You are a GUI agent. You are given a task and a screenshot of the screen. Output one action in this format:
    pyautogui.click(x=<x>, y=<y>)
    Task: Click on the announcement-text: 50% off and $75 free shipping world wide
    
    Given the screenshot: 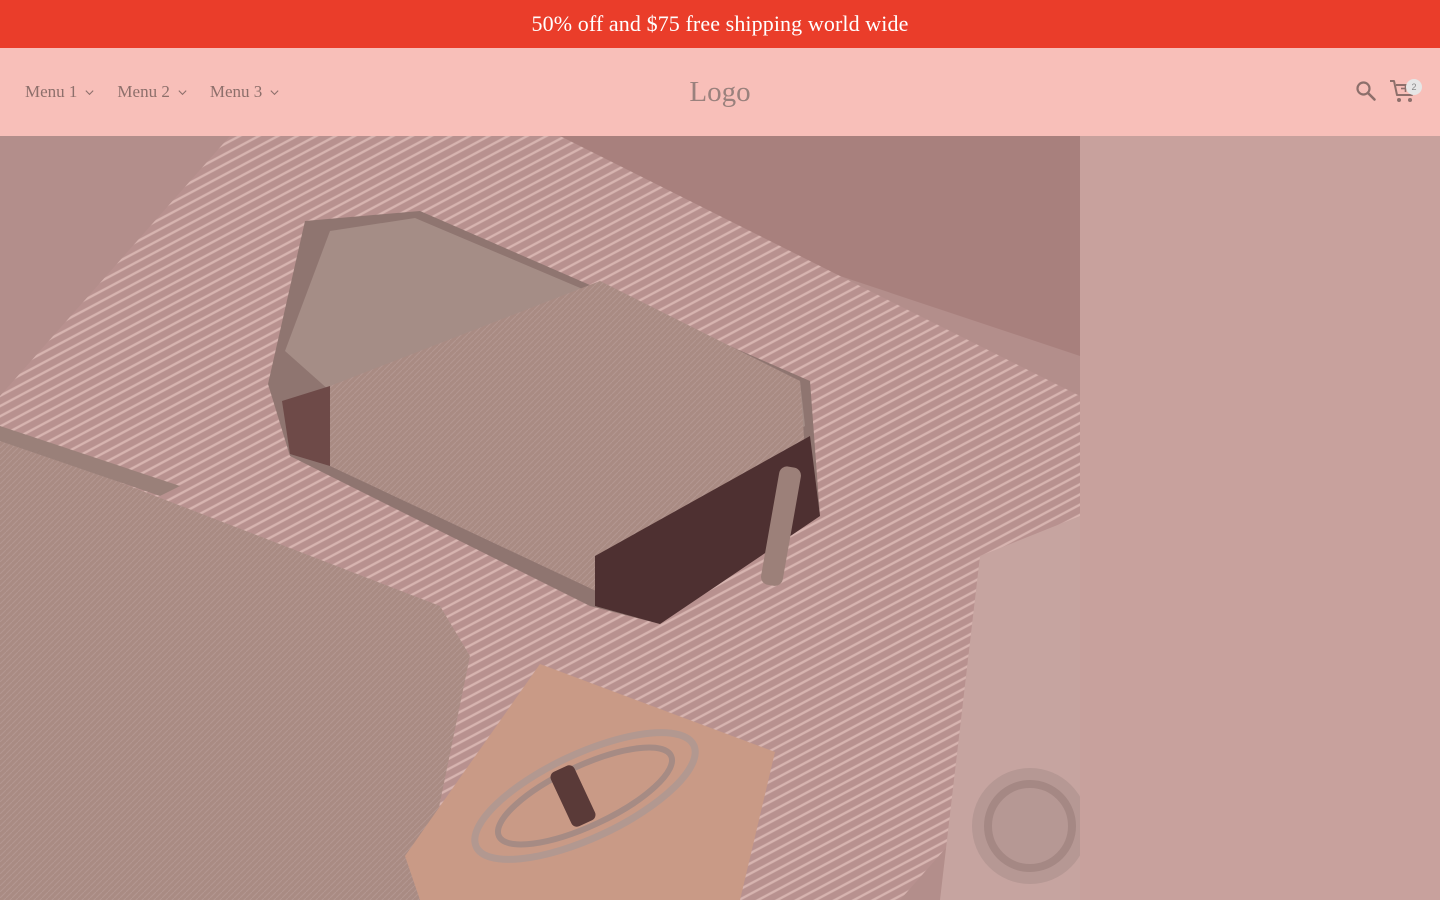 What is the action you would take?
    pyautogui.click(x=720, y=23)
    